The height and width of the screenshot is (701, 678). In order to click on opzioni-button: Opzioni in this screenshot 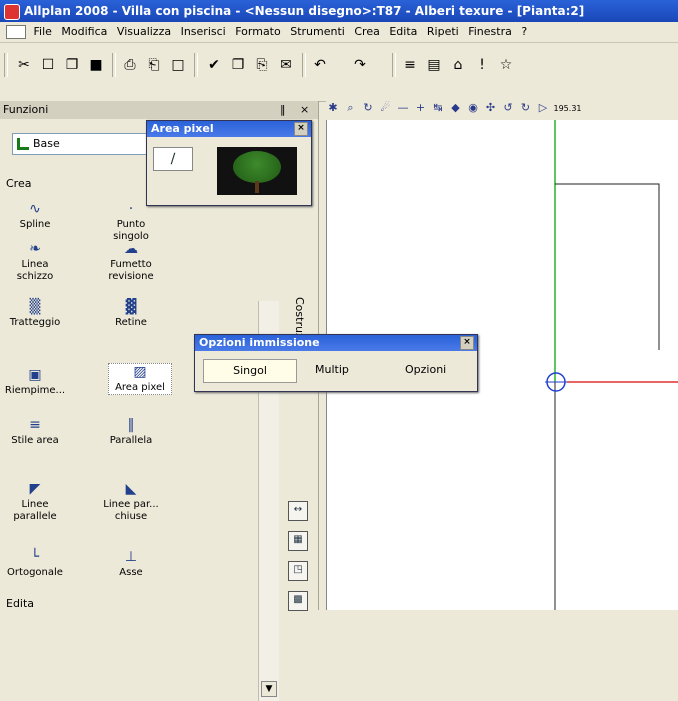, I will do `click(425, 369)`.